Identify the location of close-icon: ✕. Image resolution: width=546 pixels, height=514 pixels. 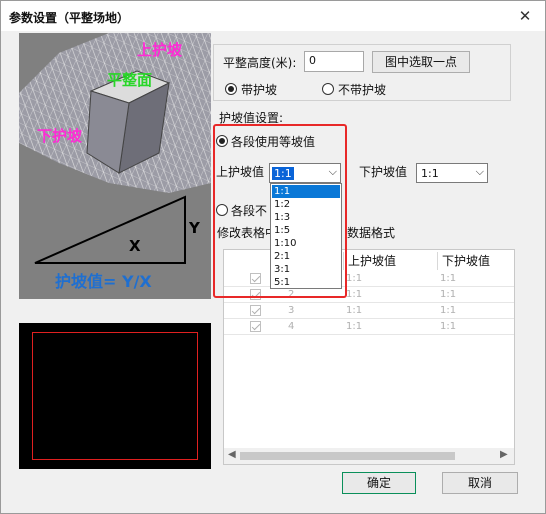
(525, 16).